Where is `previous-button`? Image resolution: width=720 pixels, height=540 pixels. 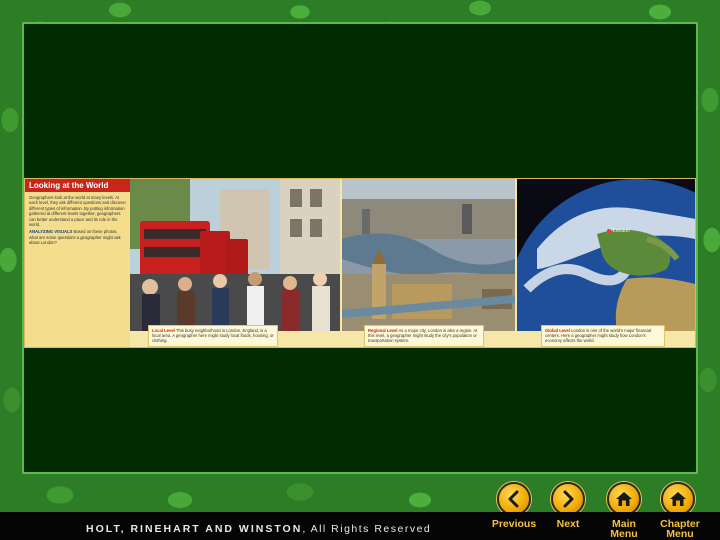
previous-button is located at coordinates (514, 499).